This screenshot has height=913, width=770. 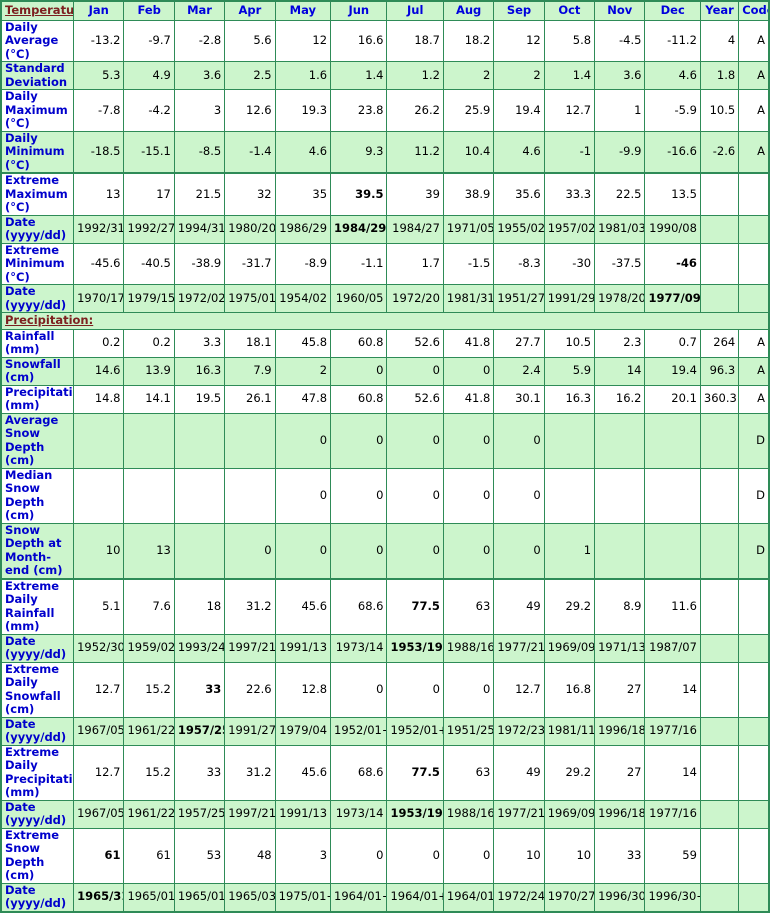 What do you see at coordinates (415, 229) in the screenshot?
I see `data-cell: 1984/27` at bounding box center [415, 229].